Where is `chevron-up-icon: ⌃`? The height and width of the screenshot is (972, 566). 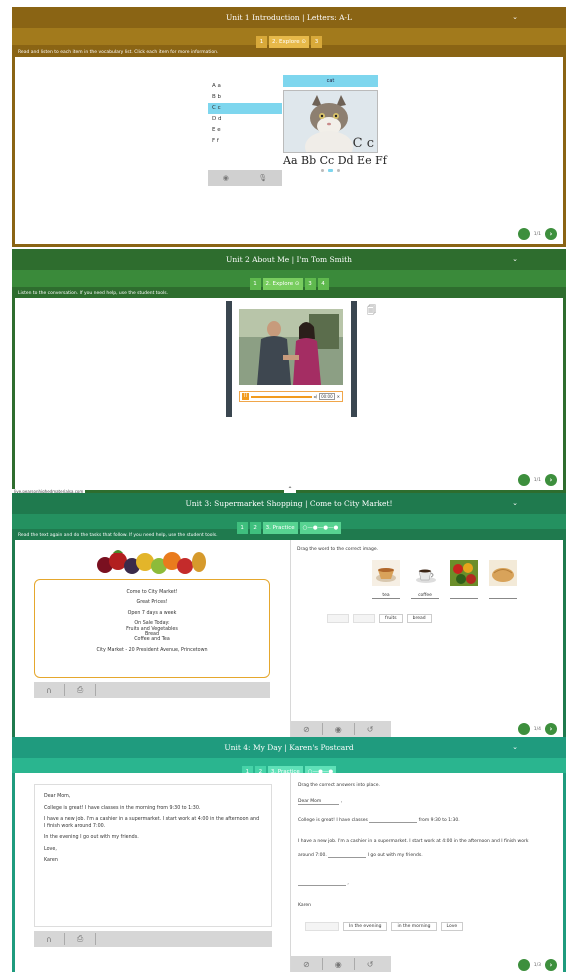
chevron-up-icon: ⌃ is located at coordinates (290, 489).